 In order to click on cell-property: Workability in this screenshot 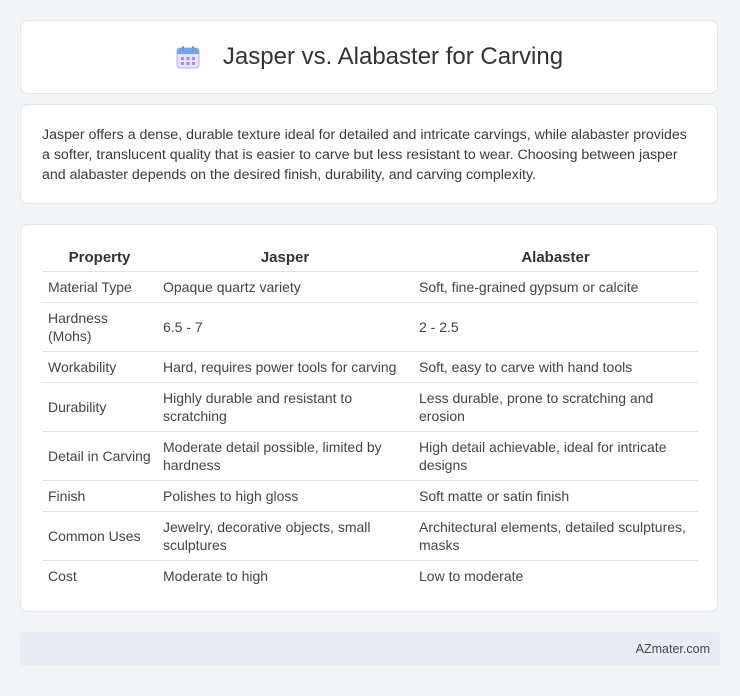, I will do `click(99, 367)`.